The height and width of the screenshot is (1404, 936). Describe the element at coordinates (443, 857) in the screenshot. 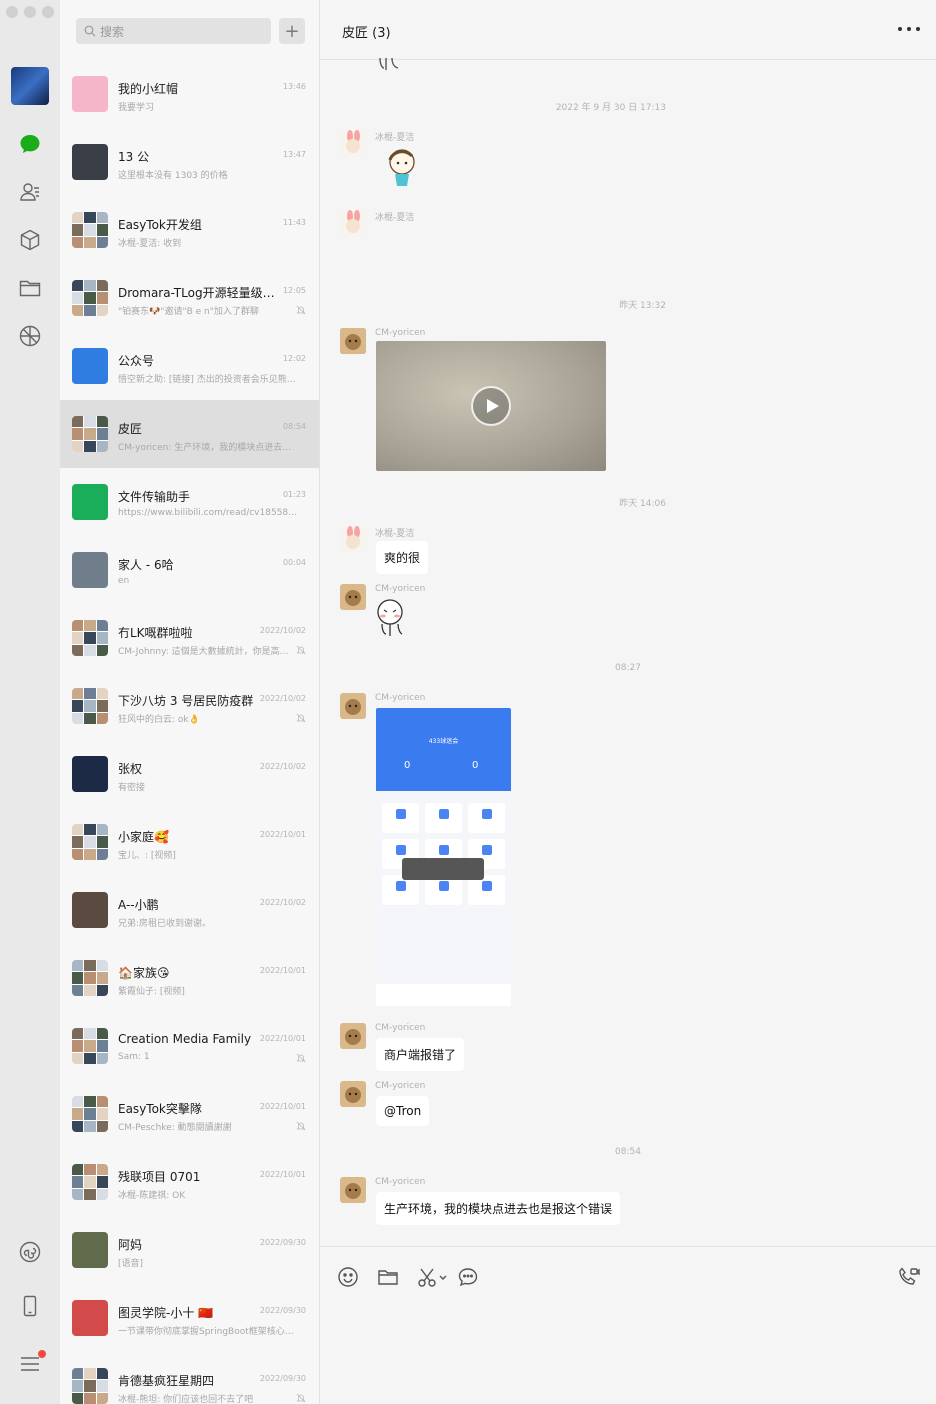

I see `image-message: 433球迷会 0 0` at that location.